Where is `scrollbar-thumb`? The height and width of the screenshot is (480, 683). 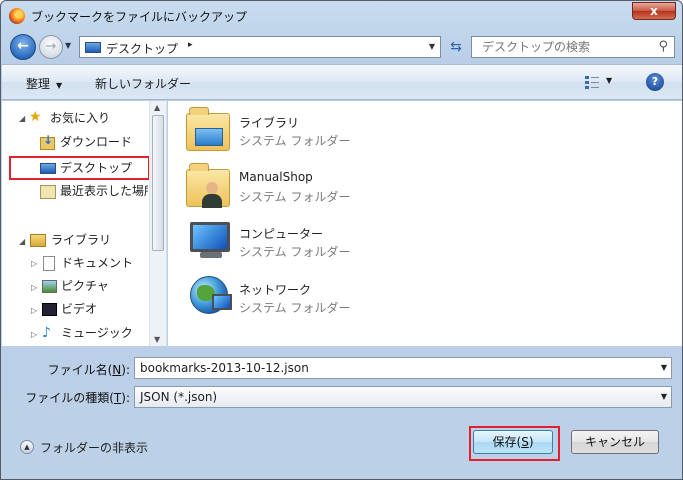 scrollbar-thumb is located at coordinates (158, 183).